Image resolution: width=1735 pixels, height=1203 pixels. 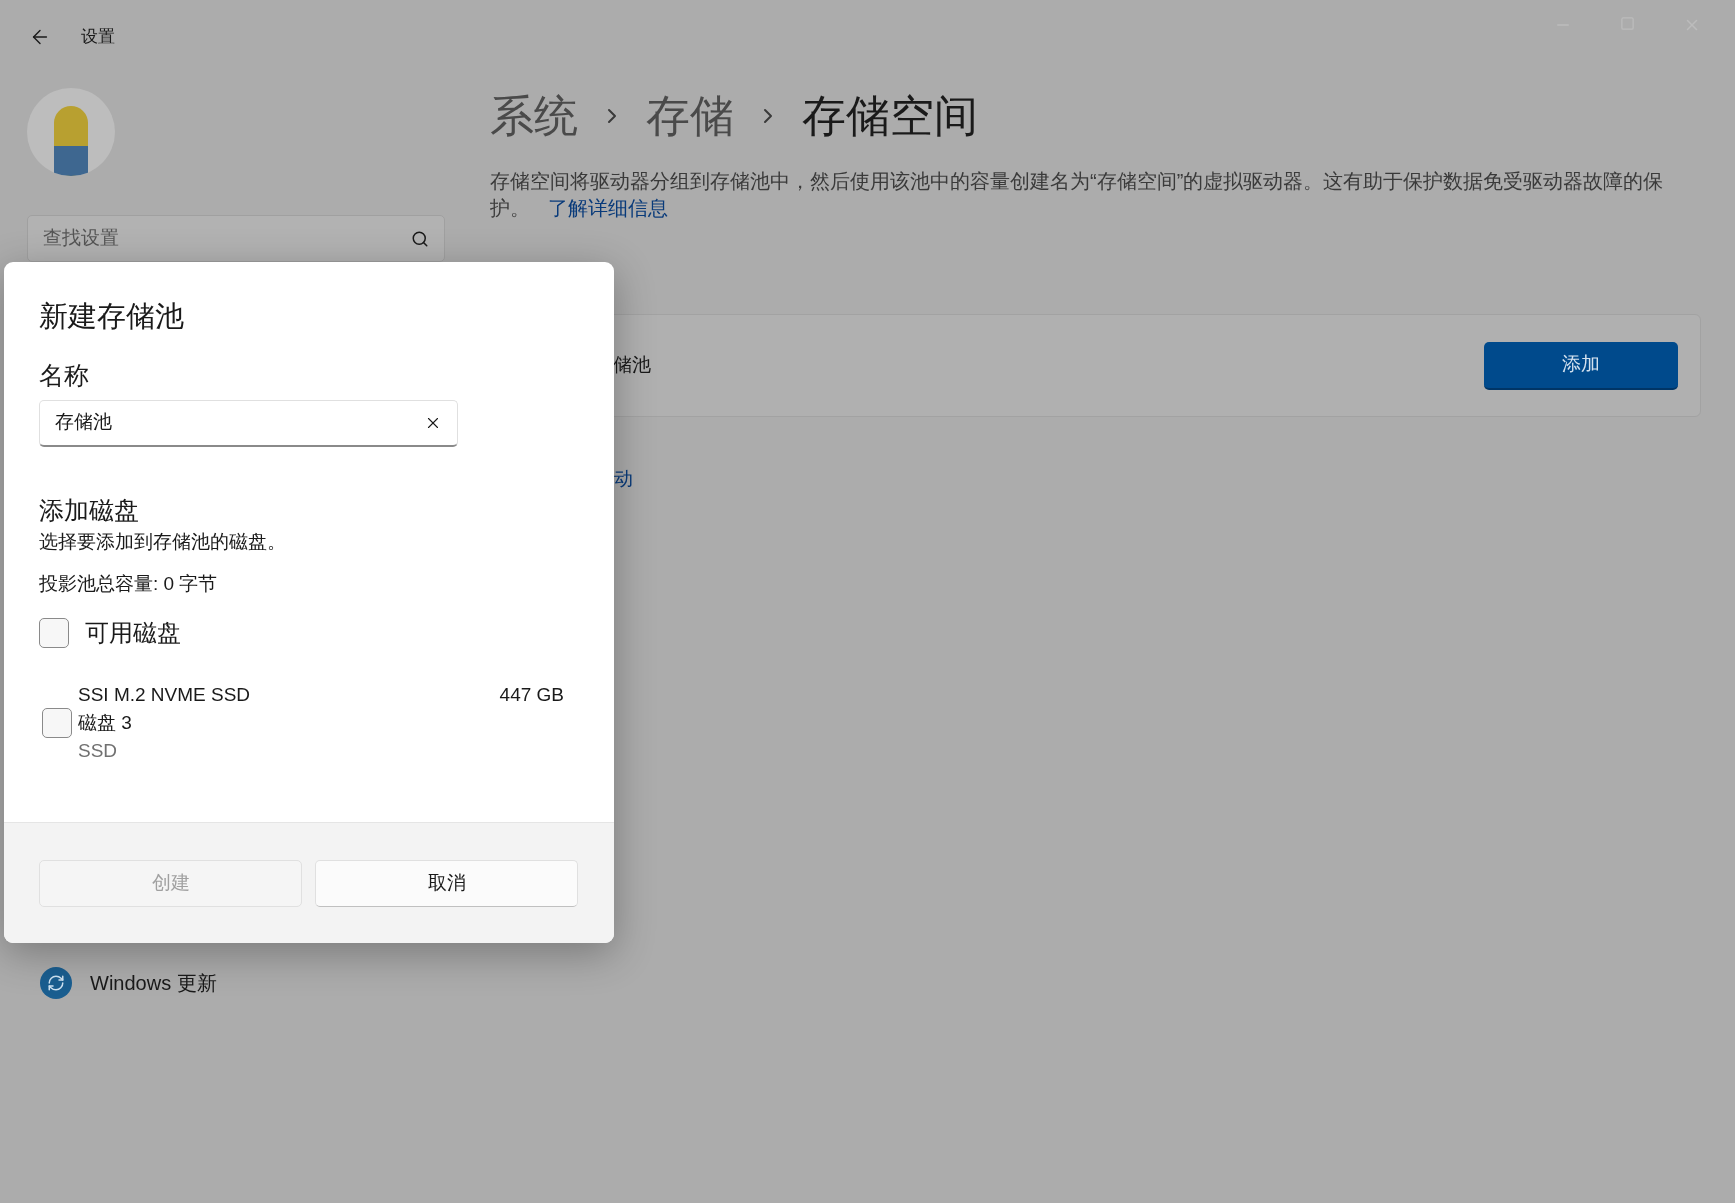 I want to click on select-all-checkbox, so click(x=54, y=632).